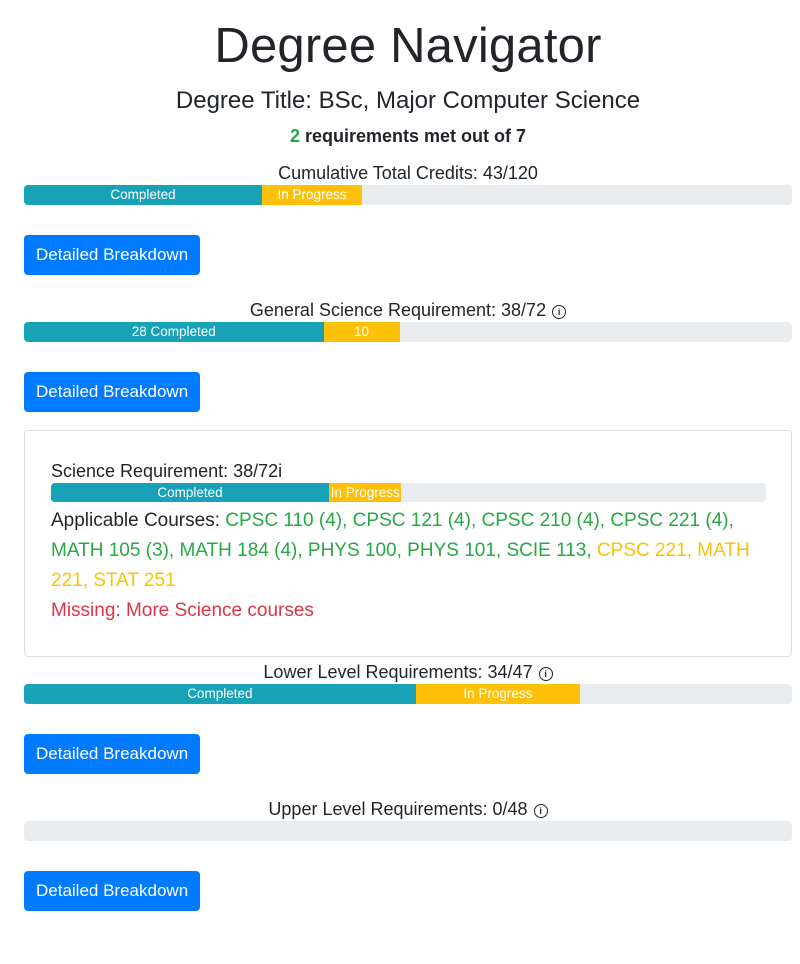  I want to click on lower-level-completed-segment: Completed, so click(220, 694).